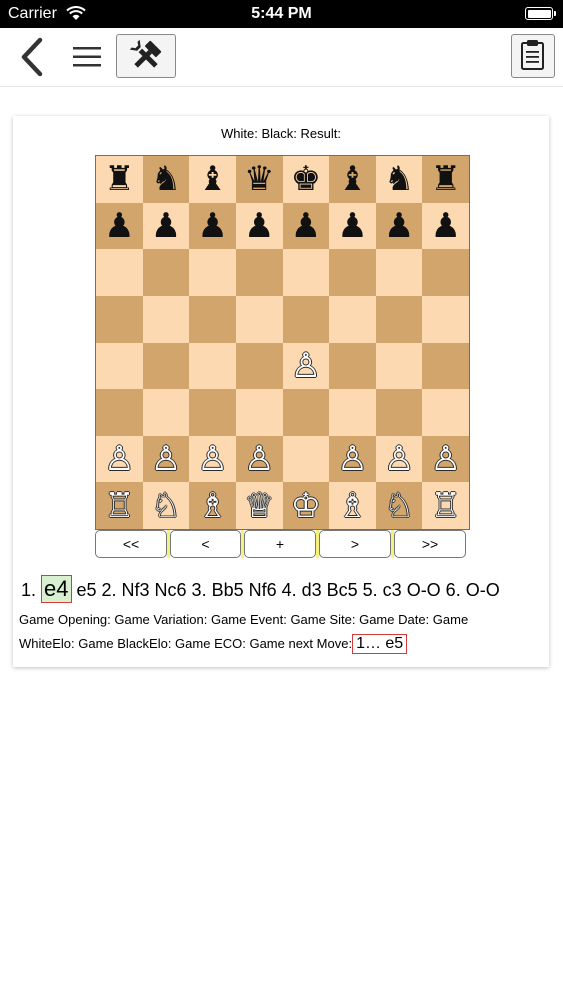 This screenshot has width=563, height=1000. What do you see at coordinates (259, 459) in the screenshot?
I see `board-square-d2: ♙` at bounding box center [259, 459].